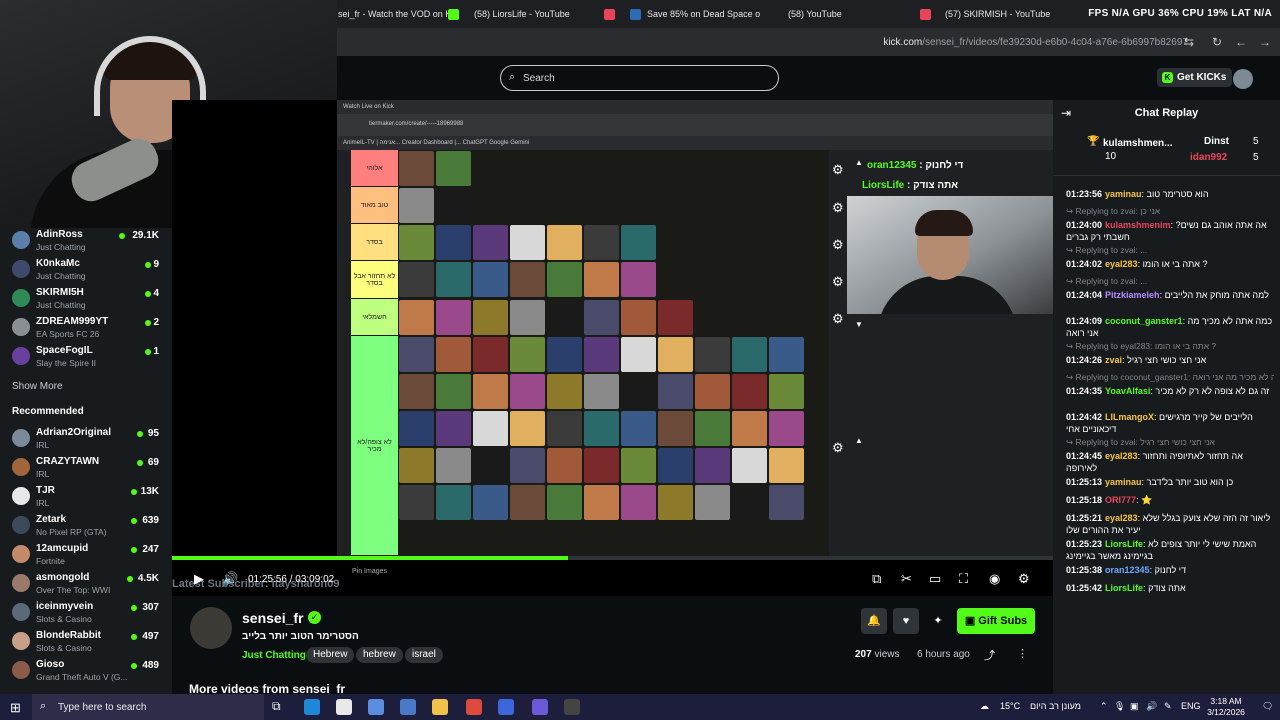  What do you see at coordinates (906, 579) in the screenshot?
I see `clip-icon: ✂` at bounding box center [906, 579].